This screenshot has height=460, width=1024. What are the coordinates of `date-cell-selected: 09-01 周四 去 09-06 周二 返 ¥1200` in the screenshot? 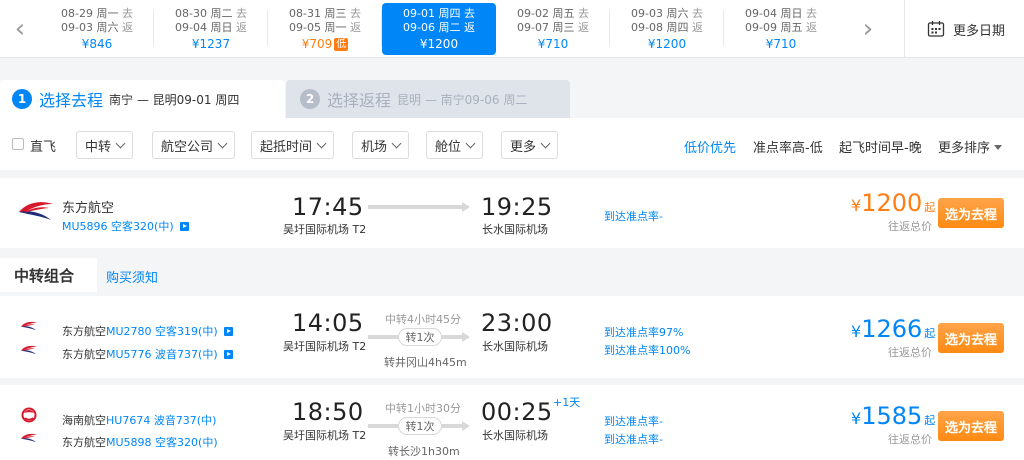 It's located at (439, 29).